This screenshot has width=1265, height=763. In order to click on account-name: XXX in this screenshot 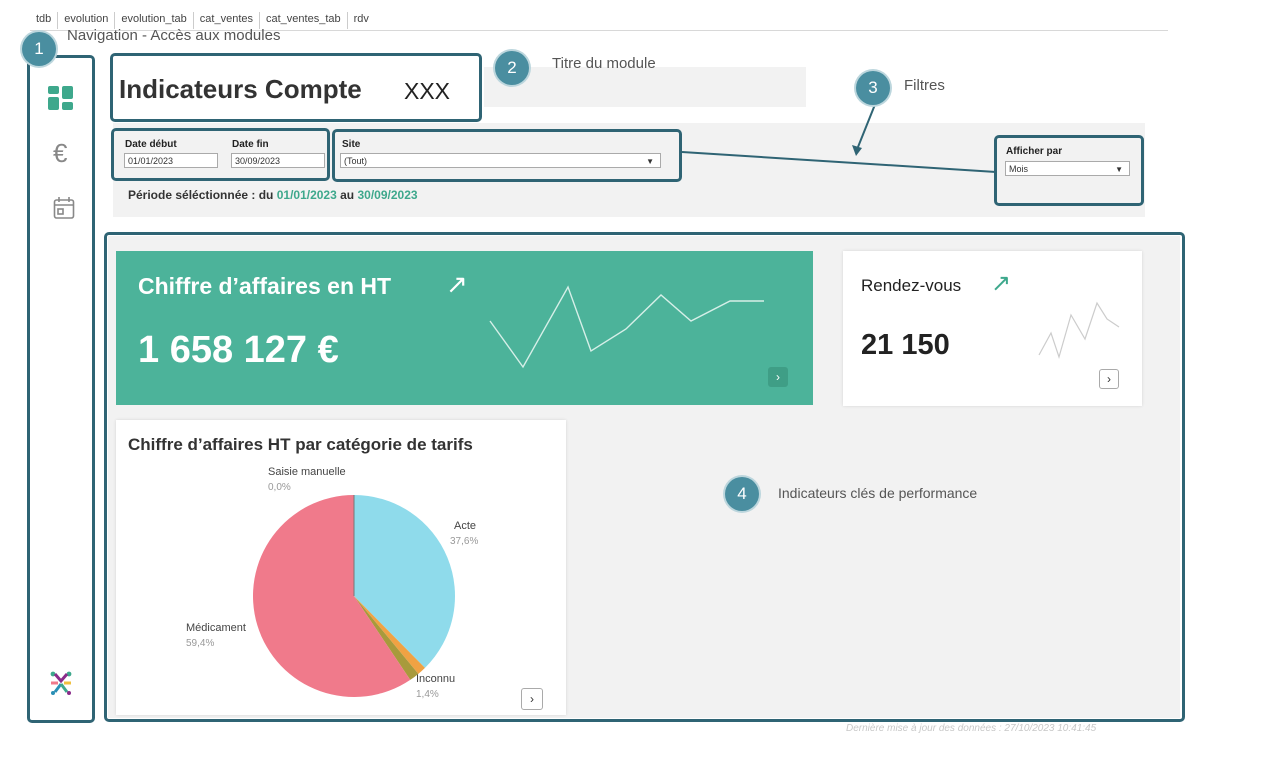, I will do `click(427, 91)`.